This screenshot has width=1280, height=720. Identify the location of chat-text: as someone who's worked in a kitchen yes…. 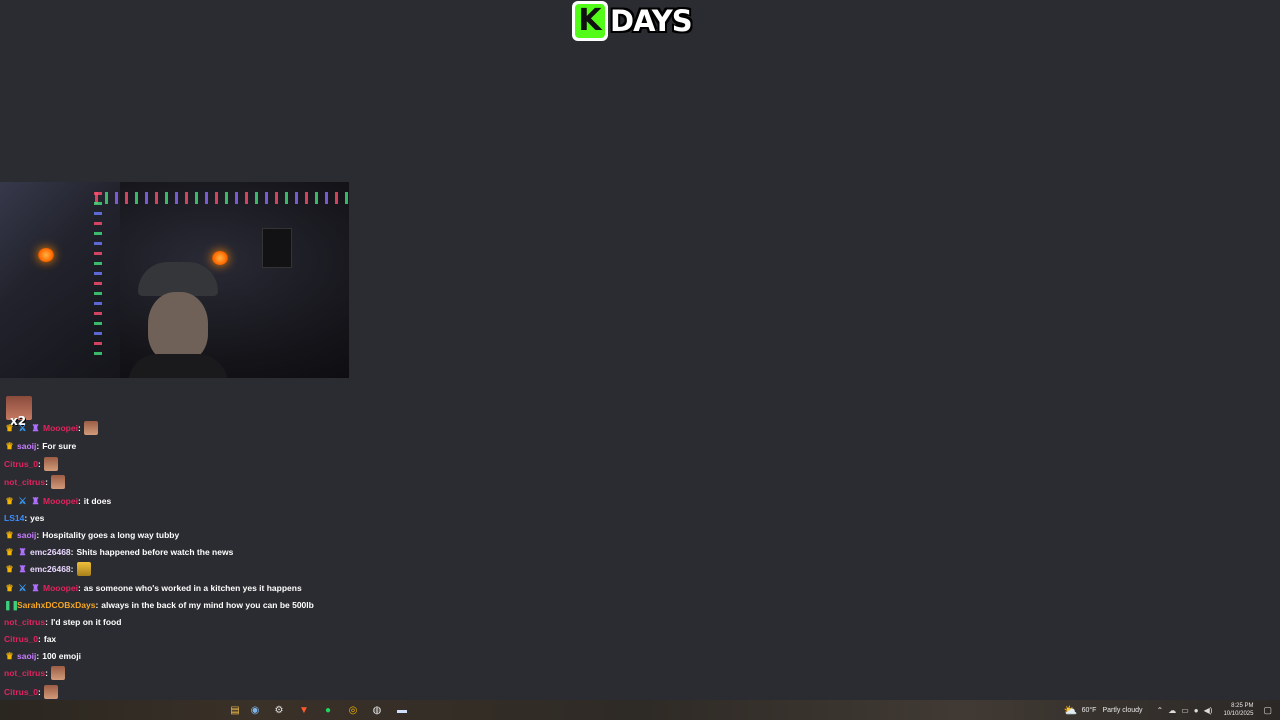
(192, 588).